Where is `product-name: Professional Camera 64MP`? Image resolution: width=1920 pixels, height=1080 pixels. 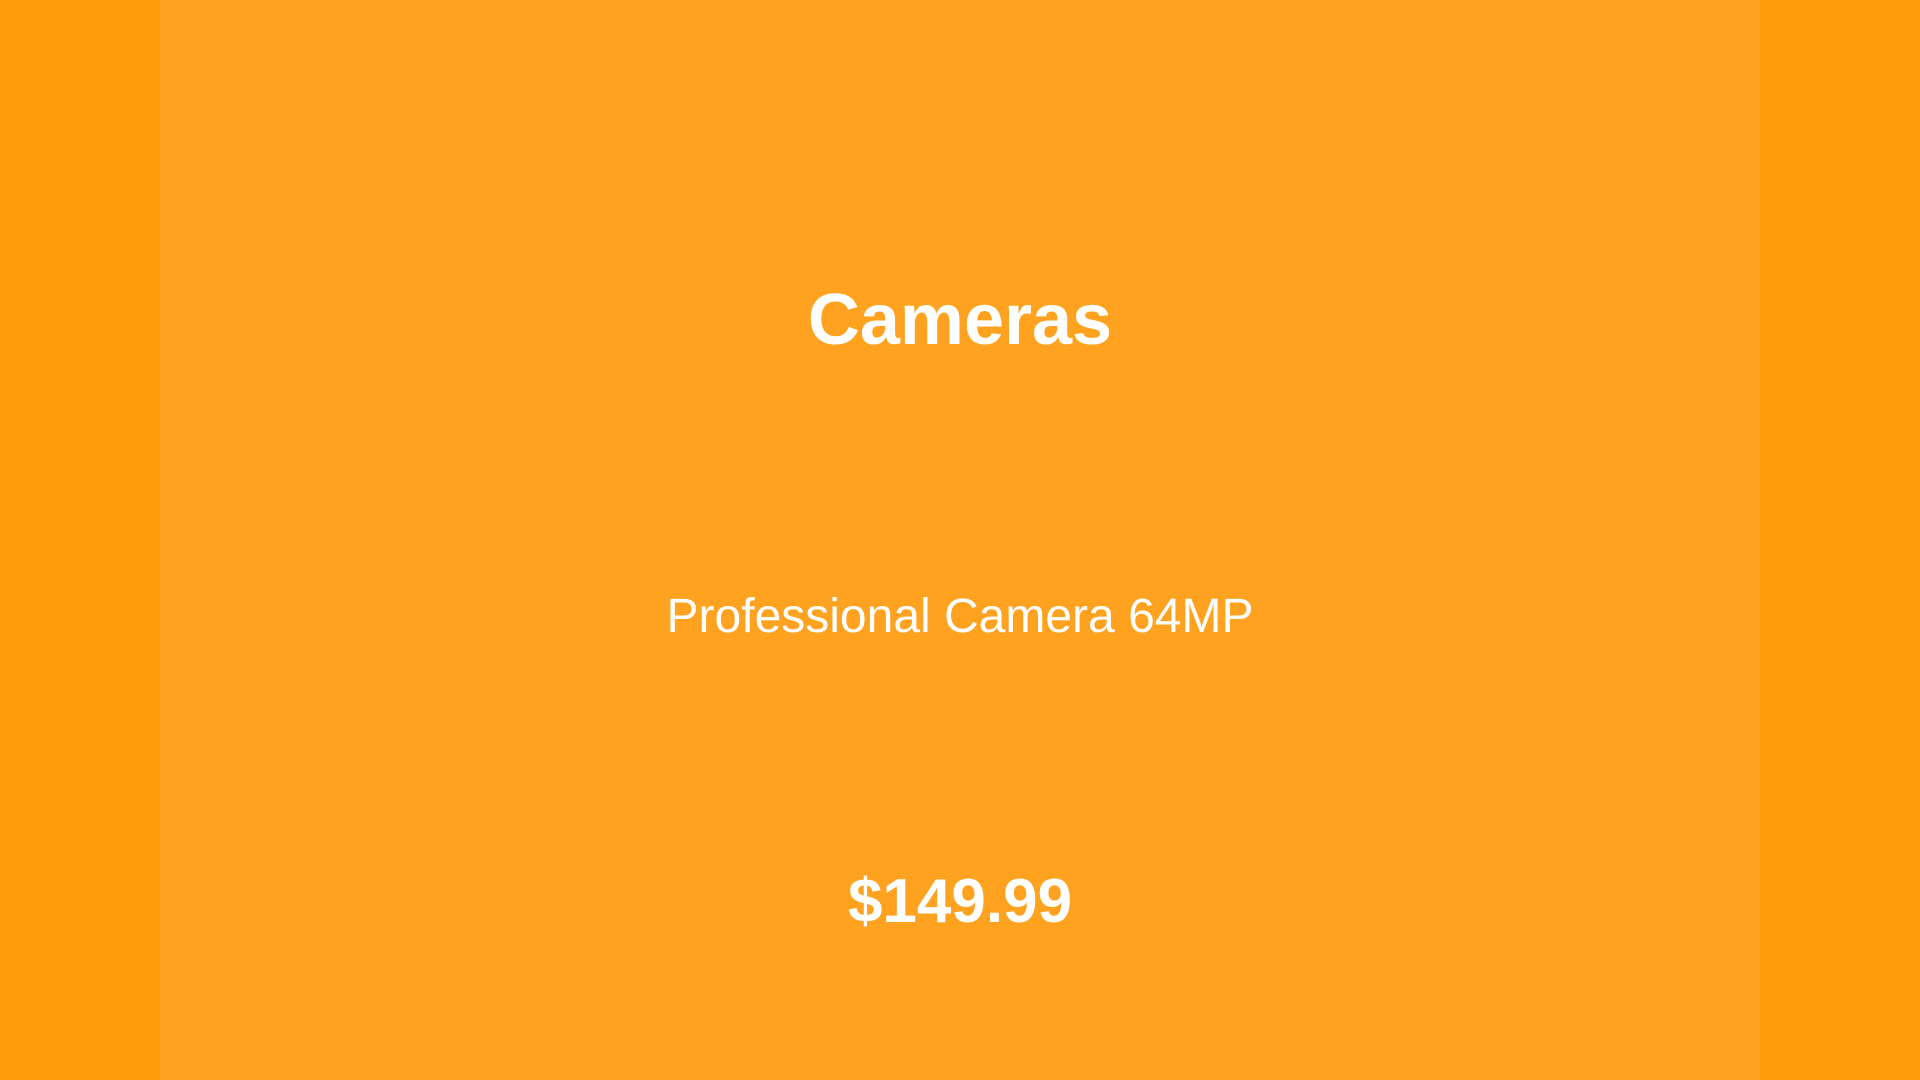 product-name: Professional Camera 64MP is located at coordinates (960, 616).